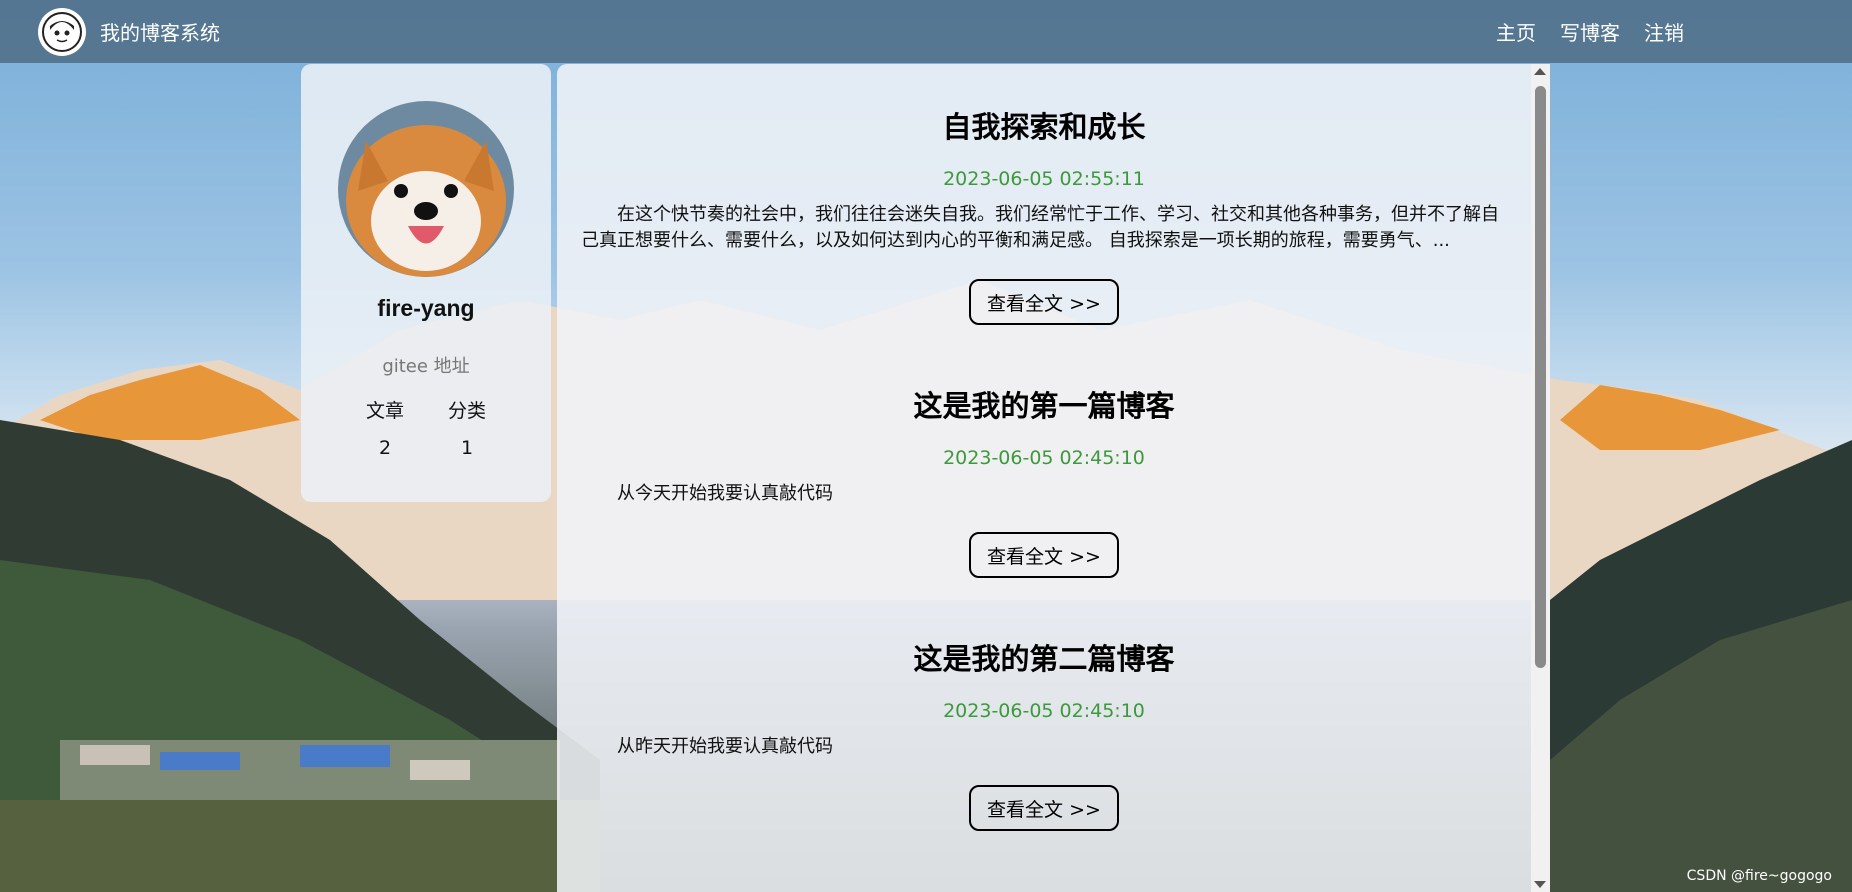  I want to click on post-desc: 从昨天开始我要认真敲代码, so click(725, 746).